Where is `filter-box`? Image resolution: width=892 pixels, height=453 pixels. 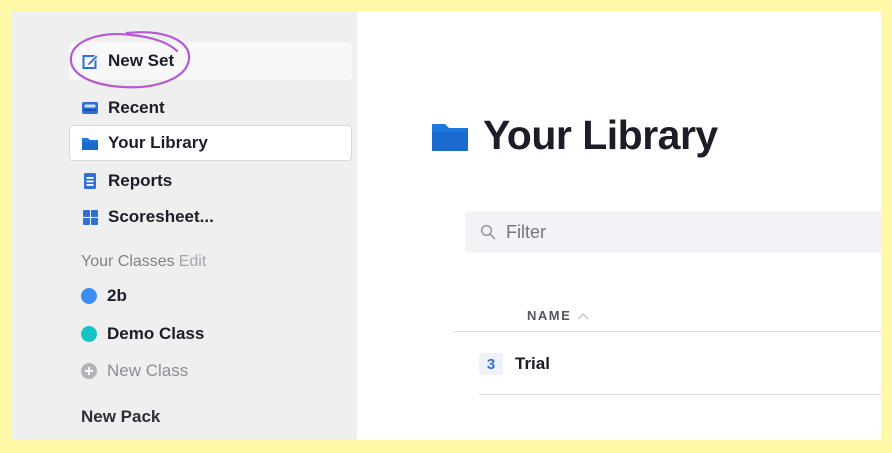 filter-box is located at coordinates (673, 232).